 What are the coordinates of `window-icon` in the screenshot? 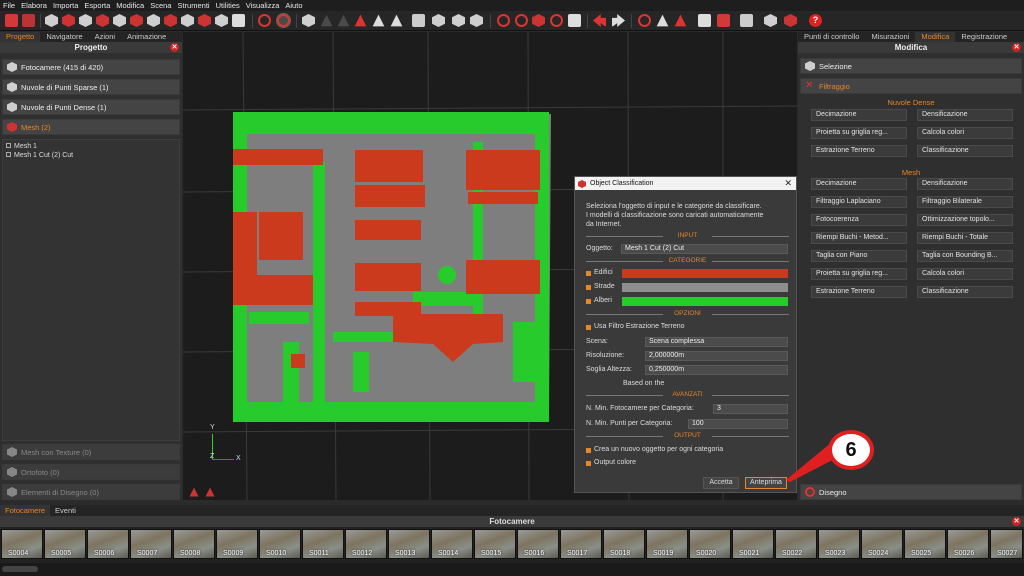 It's located at (746, 20).